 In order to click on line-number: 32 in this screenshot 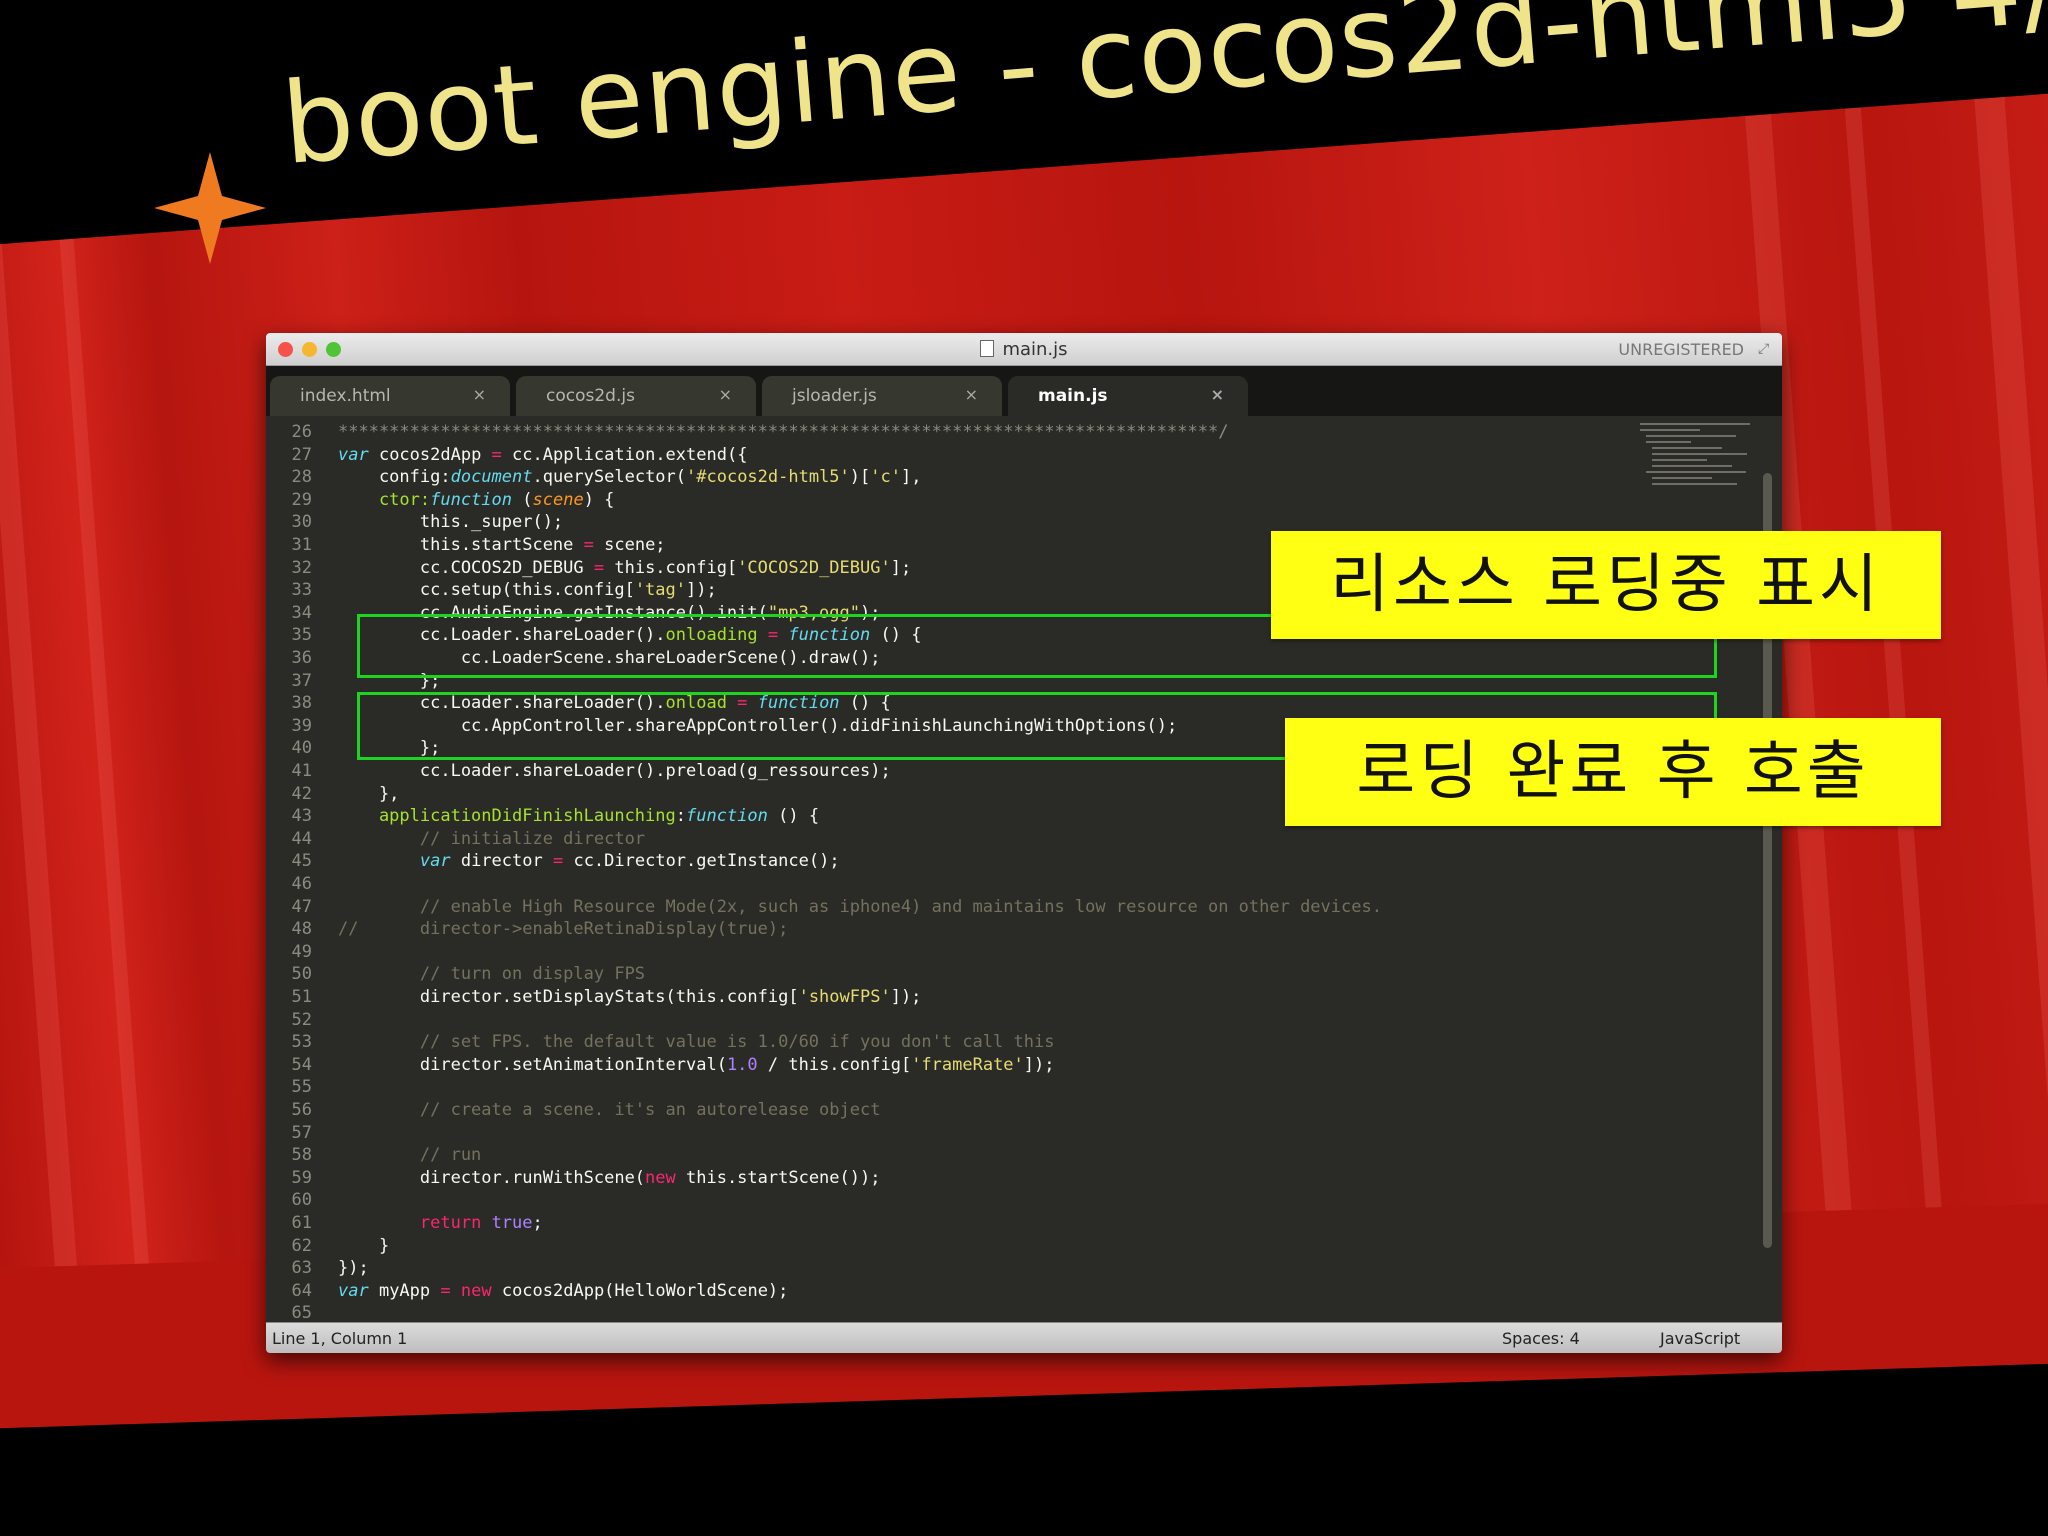, I will do `click(301, 567)`.